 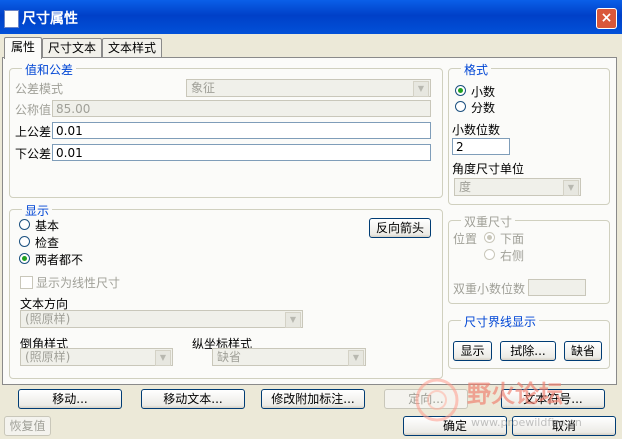 I want to click on decimal-places-label: 小数位数, so click(x=476, y=130).